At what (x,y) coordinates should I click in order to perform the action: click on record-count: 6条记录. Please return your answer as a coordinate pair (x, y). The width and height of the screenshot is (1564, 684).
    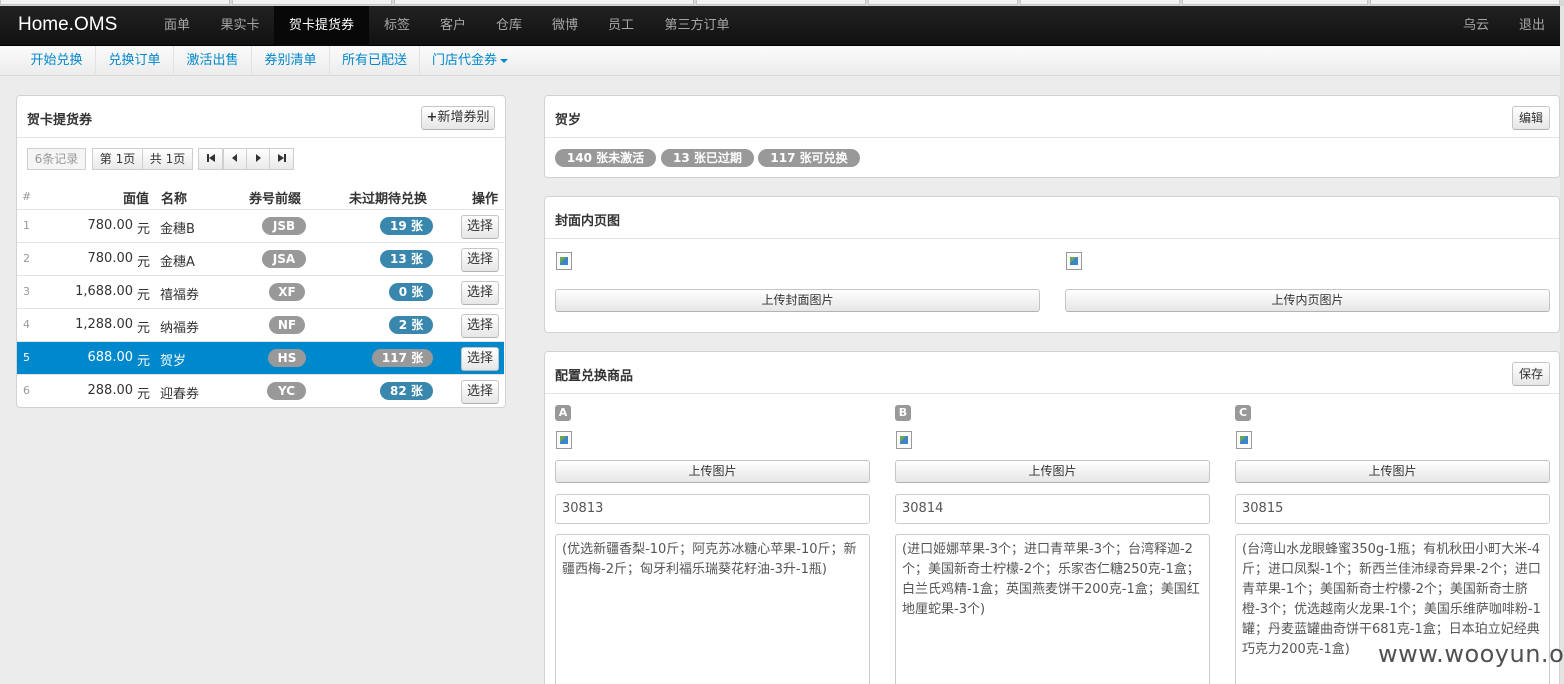
    Looking at the image, I should click on (56, 159).